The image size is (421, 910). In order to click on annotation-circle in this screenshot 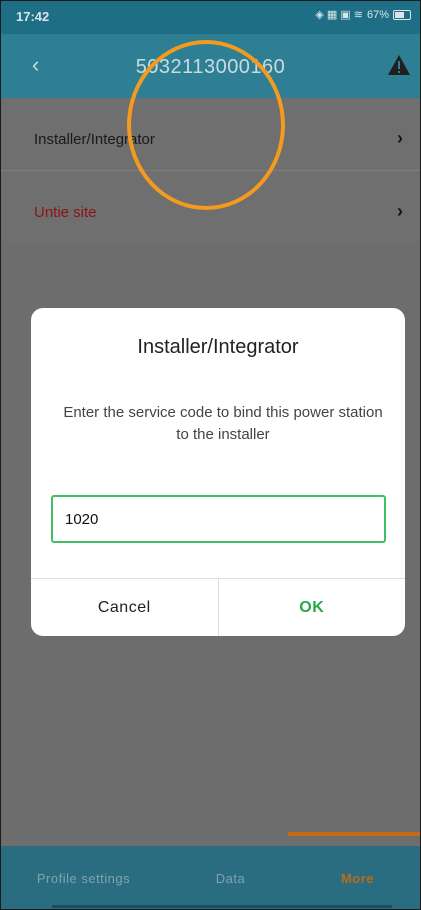, I will do `click(206, 125)`.